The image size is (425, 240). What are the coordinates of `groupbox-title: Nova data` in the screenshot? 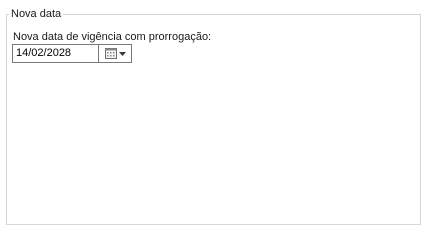 It's located at (36, 14).